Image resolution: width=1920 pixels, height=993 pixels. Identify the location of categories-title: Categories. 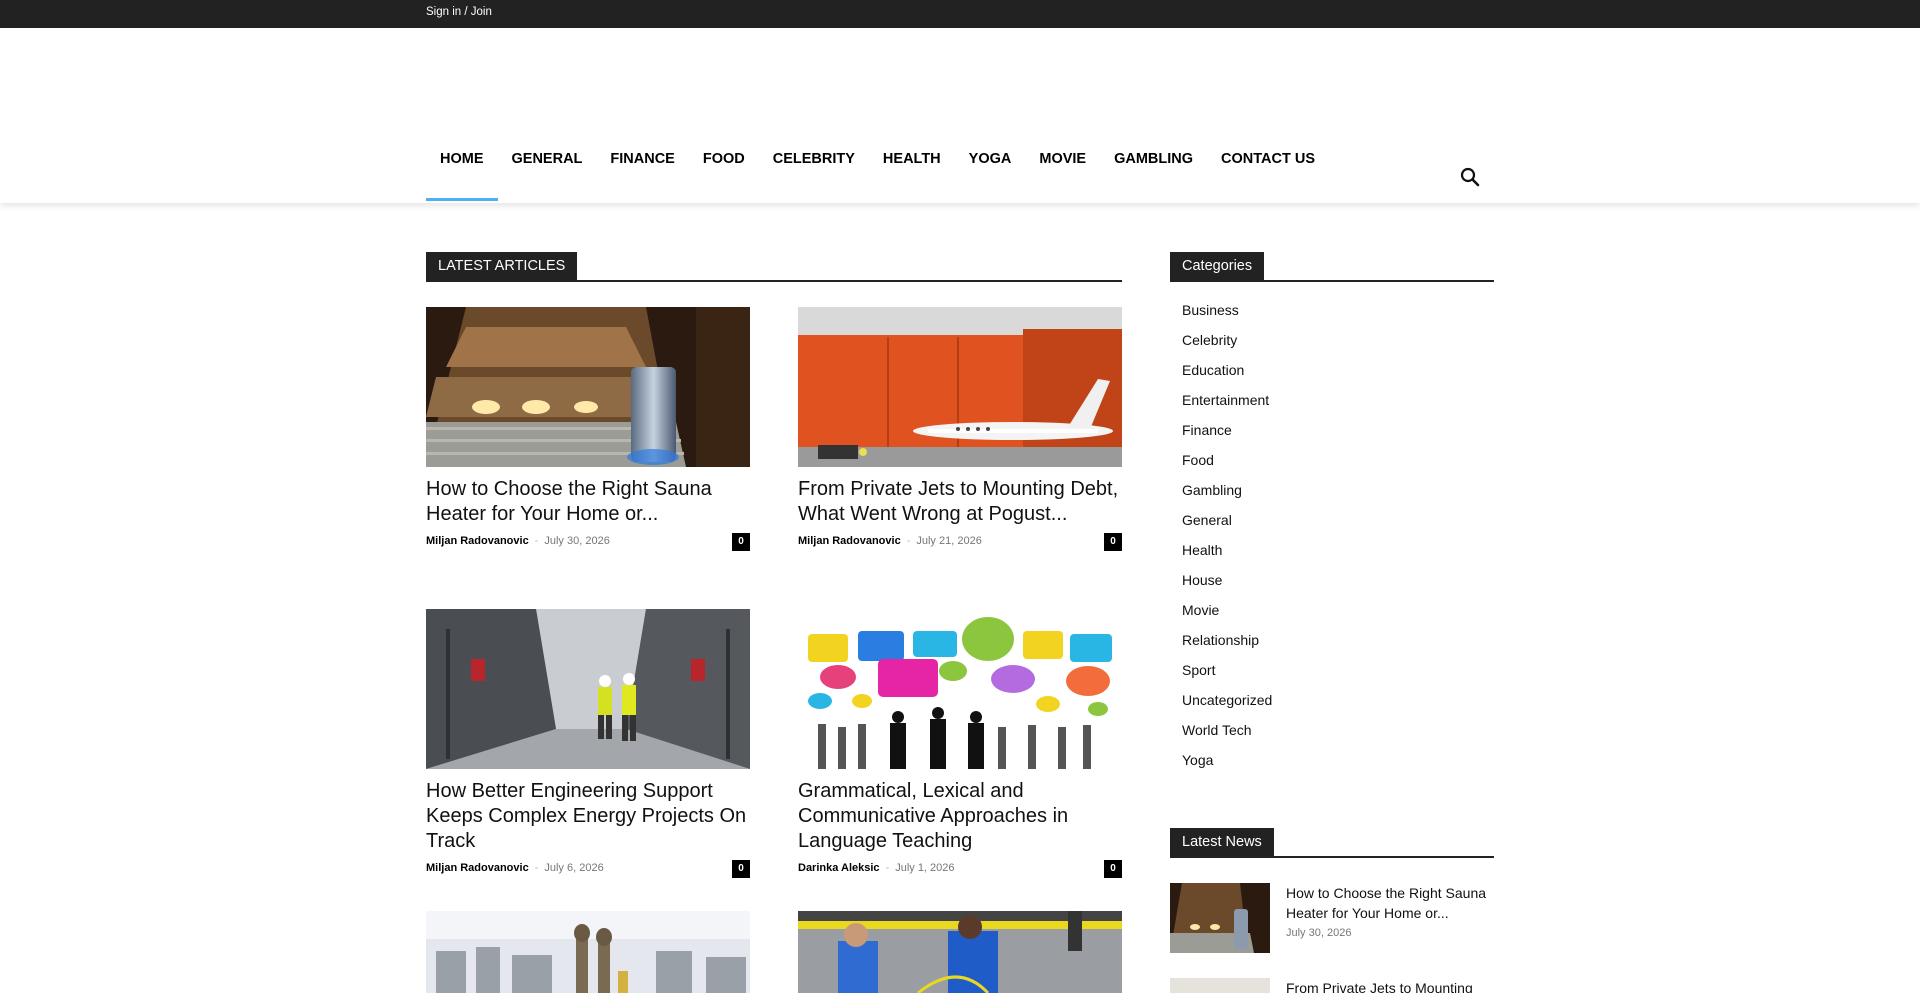
(1217, 266).